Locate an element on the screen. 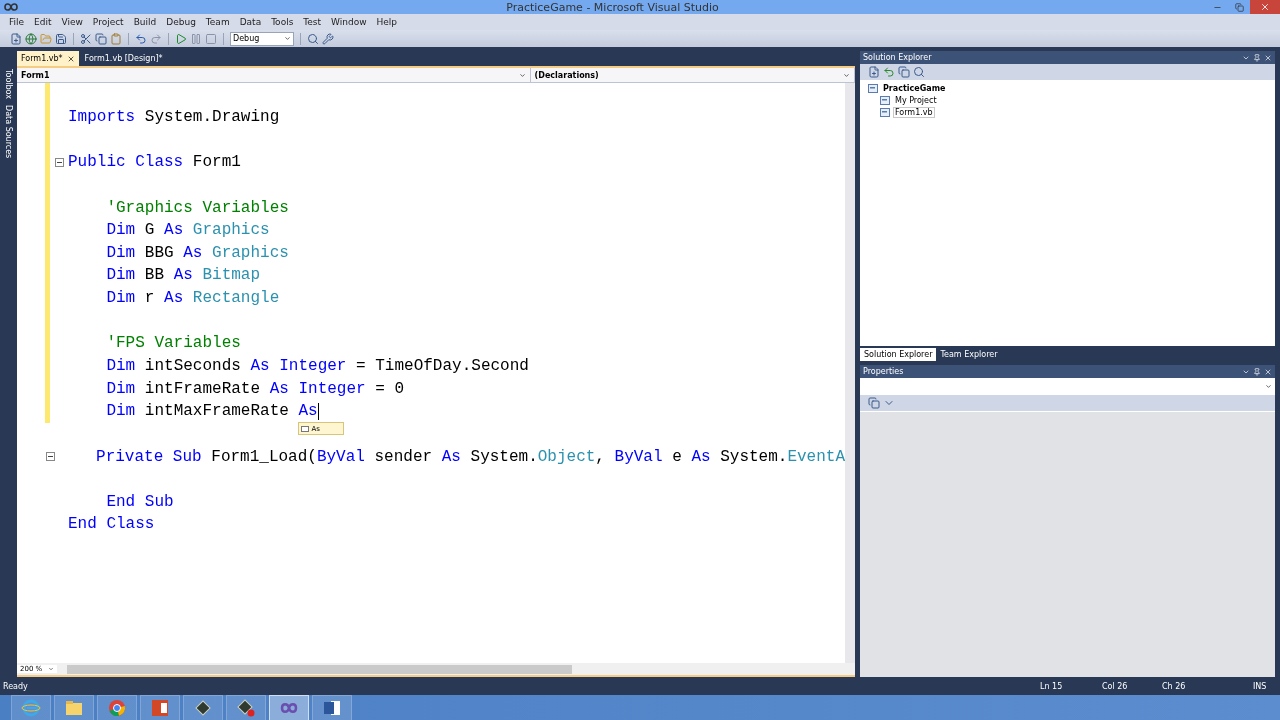  tree-item: Form1.vb is located at coordinates (914, 112).